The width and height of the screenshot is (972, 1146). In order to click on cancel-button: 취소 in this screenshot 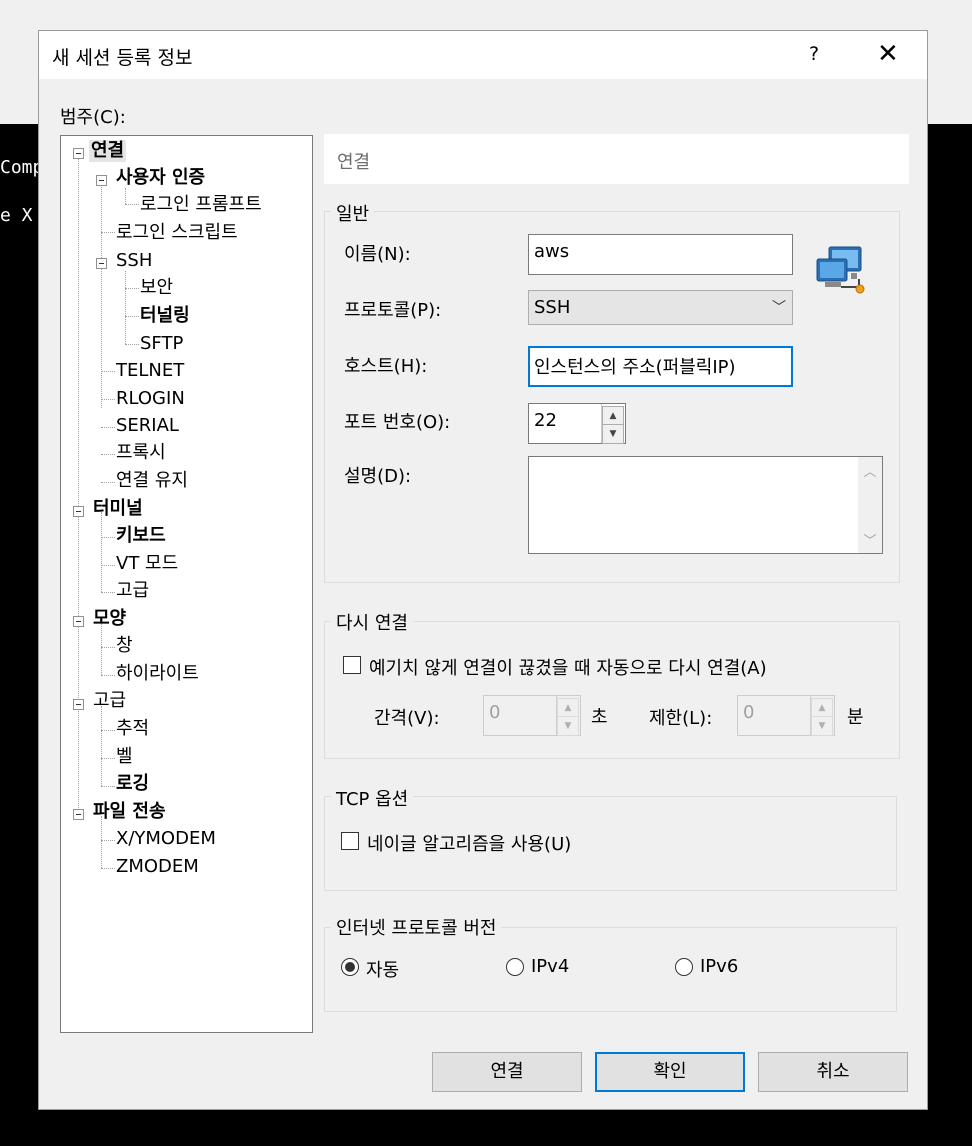, I will do `click(833, 1072)`.